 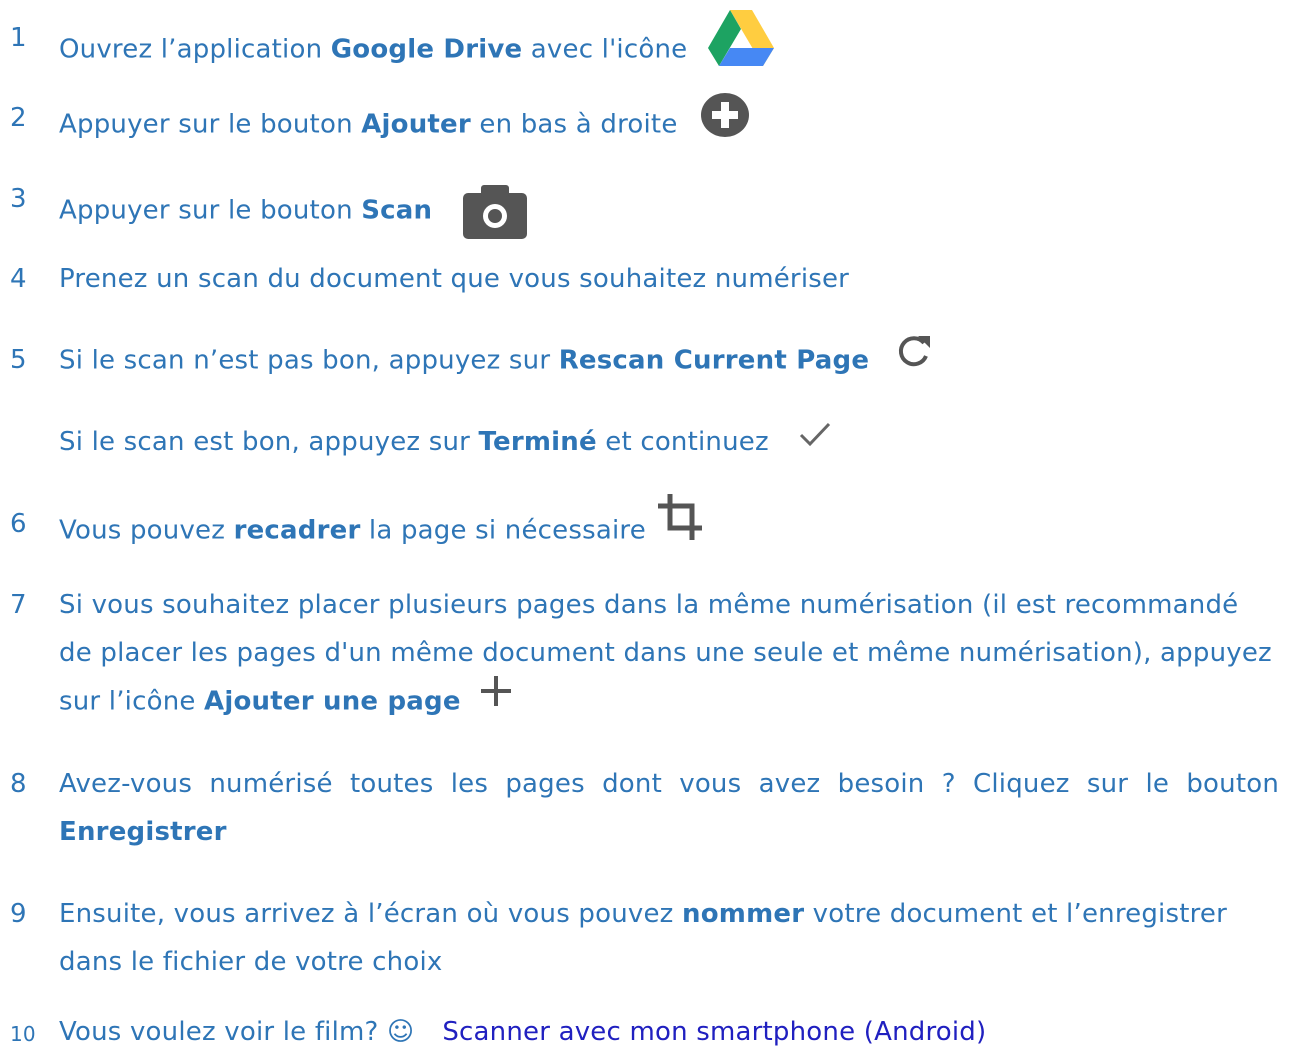 What do you see at coordinates (18, 279) in the screenshot?
I see `step-number: 4` at bounding box center [18, 279].